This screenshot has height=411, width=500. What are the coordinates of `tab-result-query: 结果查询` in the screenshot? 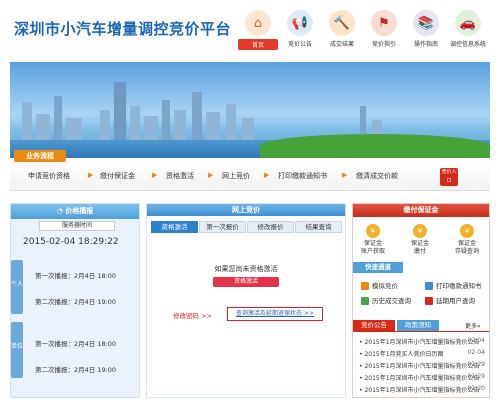 It's located at (318, 227).